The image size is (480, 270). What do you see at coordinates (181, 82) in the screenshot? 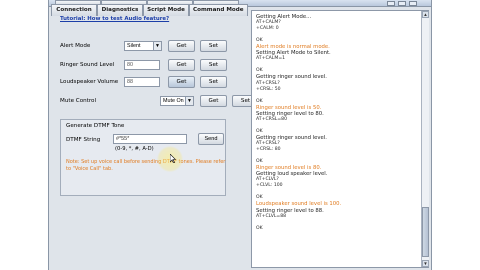
I see `loudspeaker-volume-get-button: Get` at bounding box center [181, 82].